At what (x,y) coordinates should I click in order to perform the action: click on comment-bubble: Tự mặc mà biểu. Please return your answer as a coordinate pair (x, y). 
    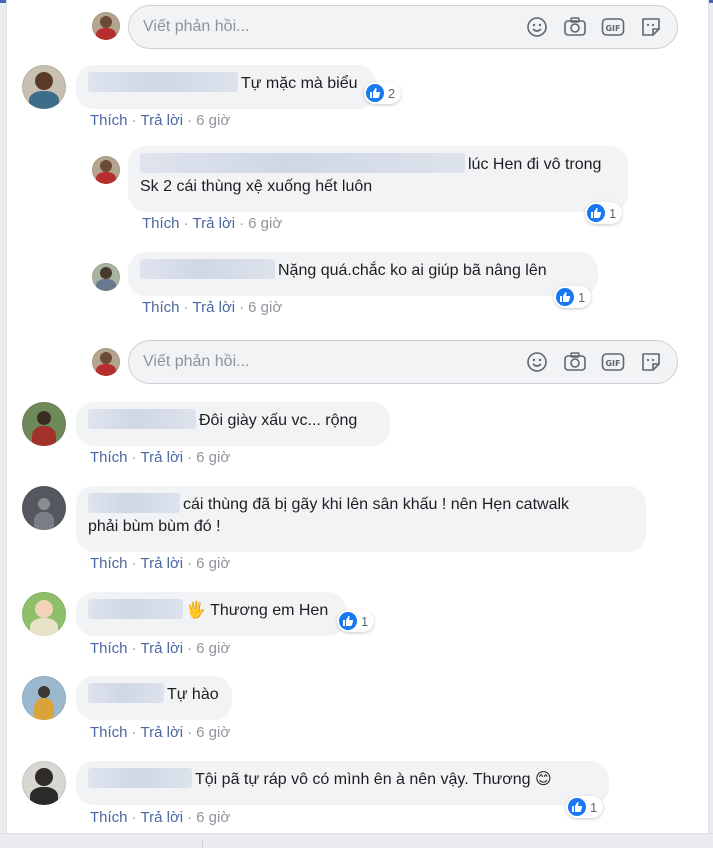
    Looking at the image, I should click on (226, 87).